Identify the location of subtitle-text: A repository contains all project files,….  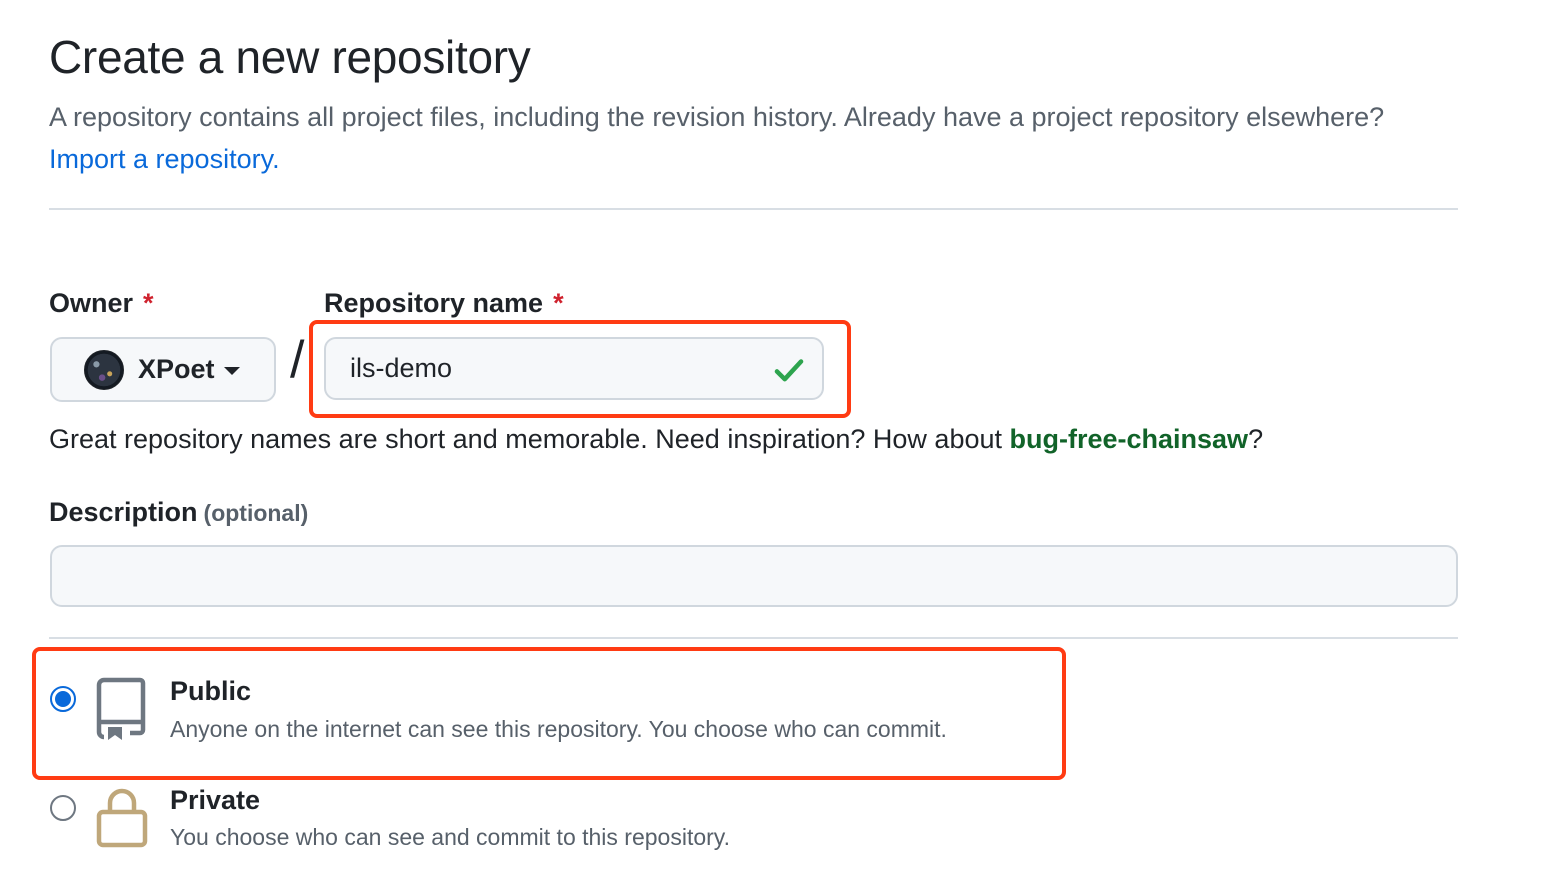
(717, 117).